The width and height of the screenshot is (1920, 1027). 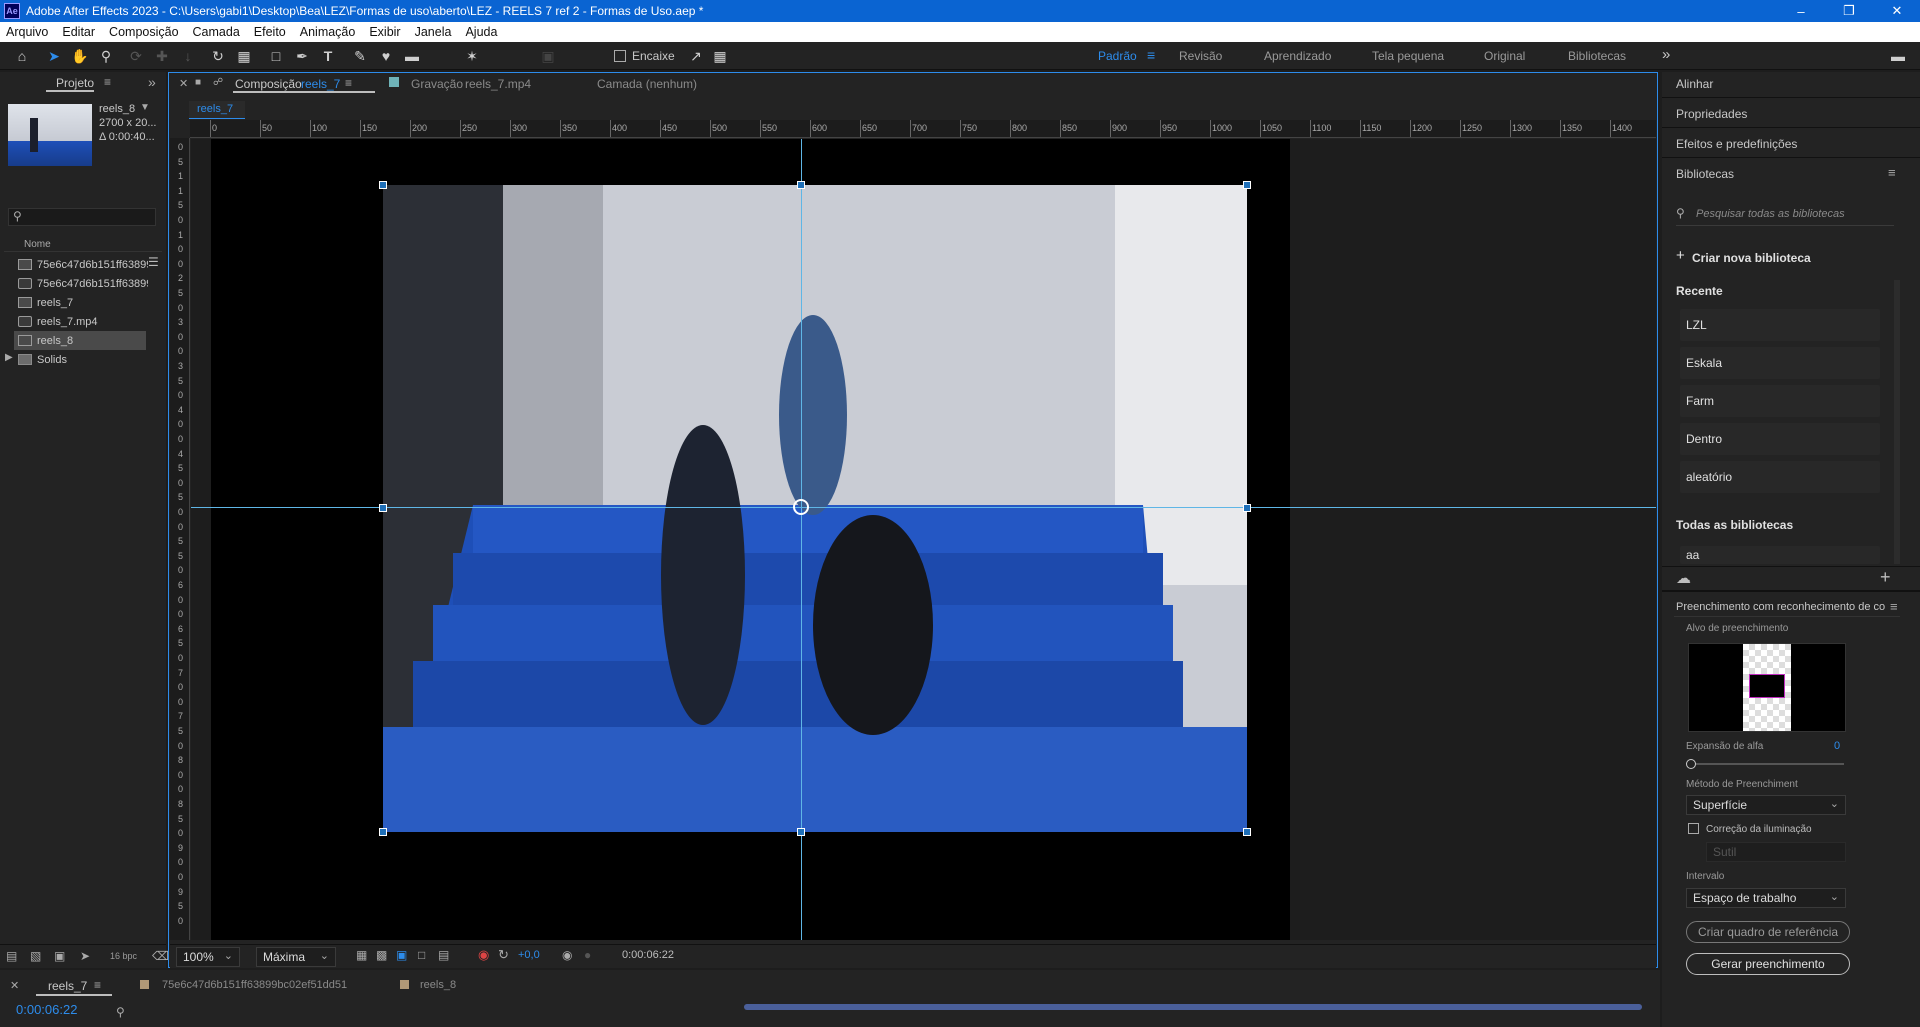 What do you see at coordinates (11, 956) in the screenshot?
I see `interpret-footage-icon: ▤` at bounding box center [11, 956].